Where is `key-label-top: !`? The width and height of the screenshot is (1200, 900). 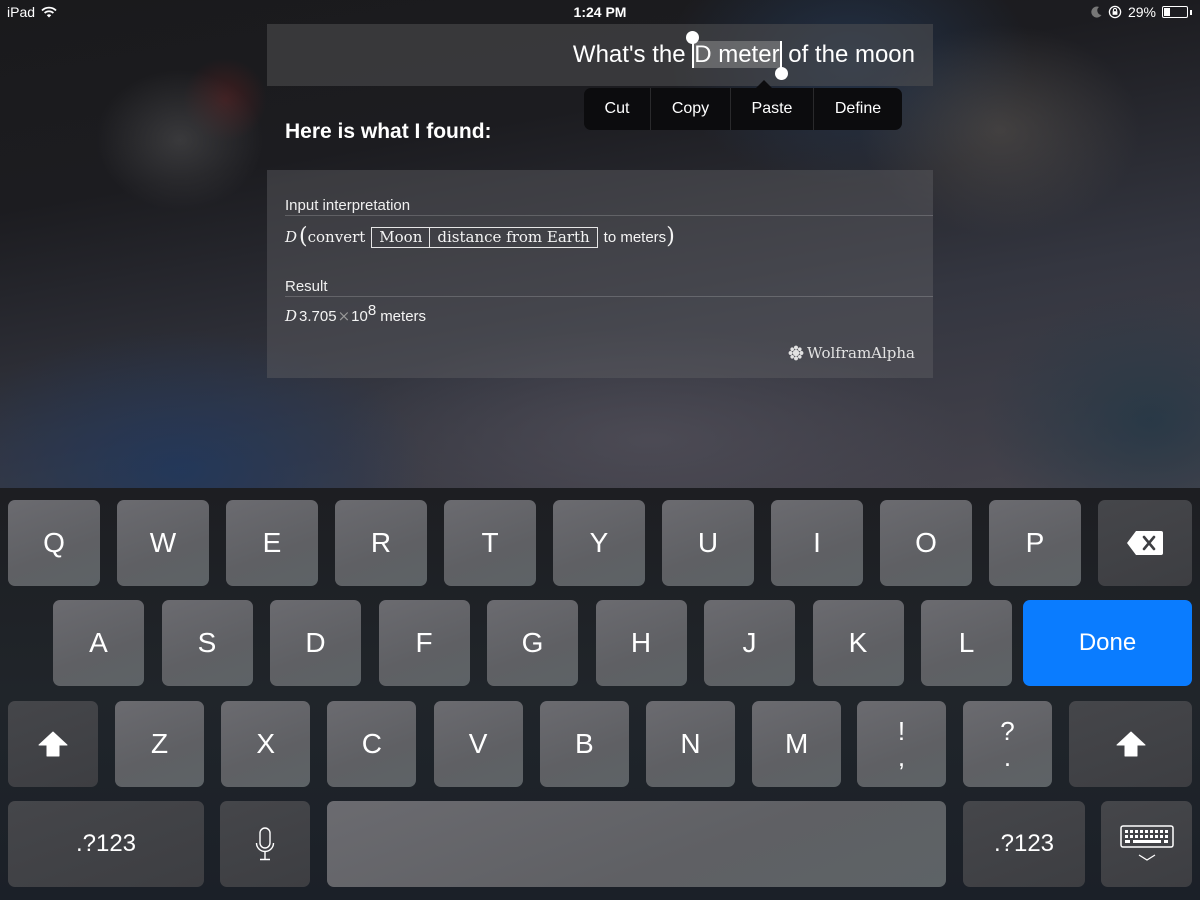 key-label-top: ! is located at coordinates (901, 731).